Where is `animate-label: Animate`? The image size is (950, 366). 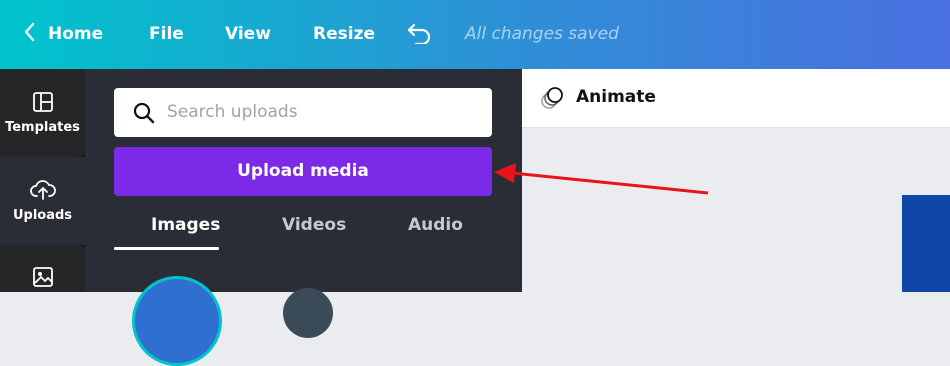
animate-label: Animate is located at coordinates (616, 97).